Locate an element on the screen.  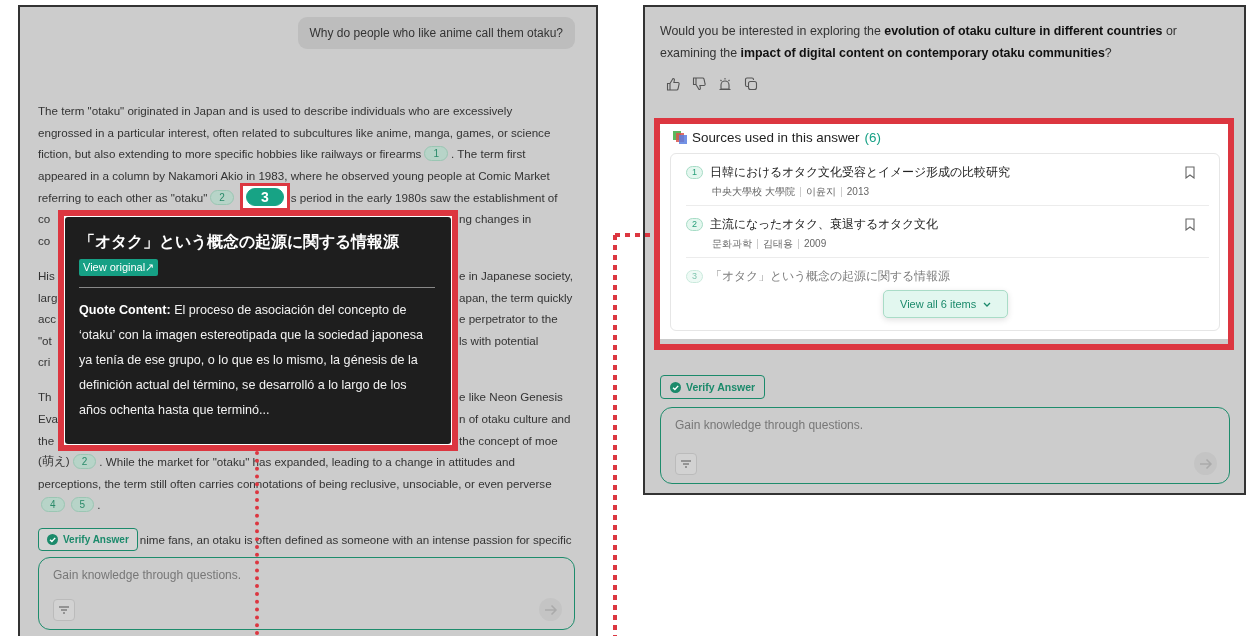
sources-heading: Sources used in this answer is located at coordinates (776, 137).